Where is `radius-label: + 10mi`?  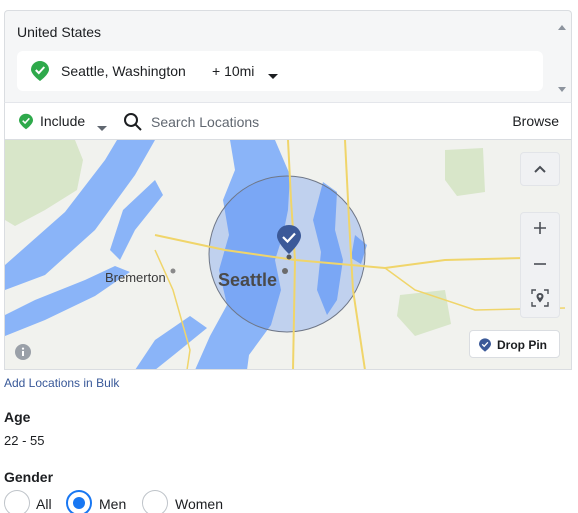 radius-label: + 10mi is located at coordinates (233, 71).